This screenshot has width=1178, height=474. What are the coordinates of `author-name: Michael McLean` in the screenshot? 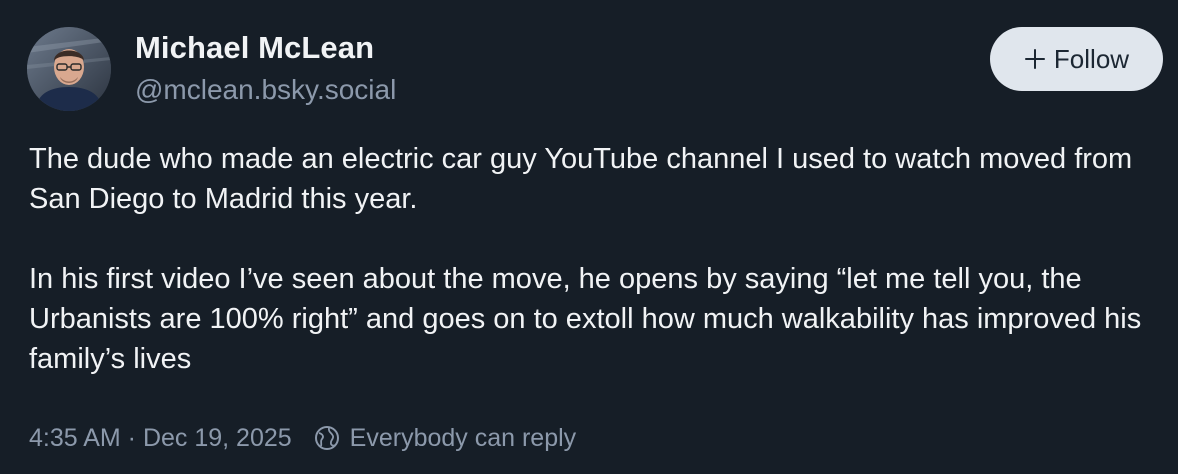 It's located at (254, 48).